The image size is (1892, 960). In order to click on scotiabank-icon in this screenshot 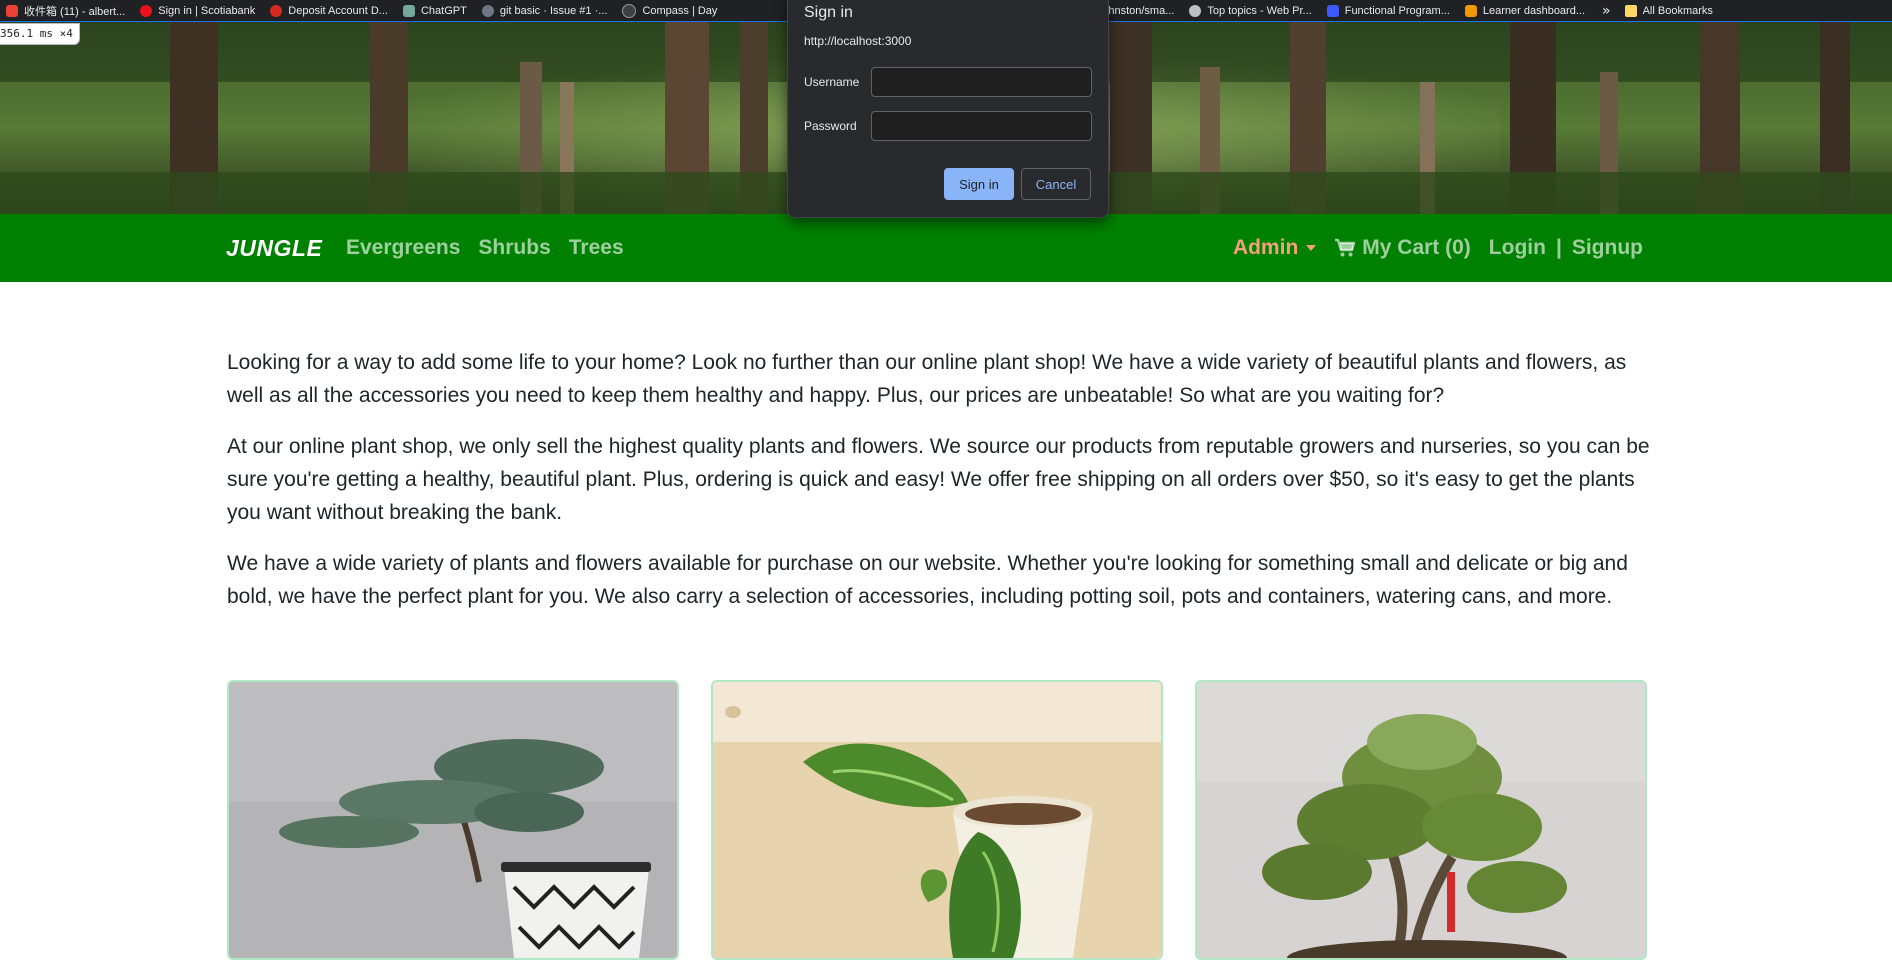, I will do `click(146, 11)`.